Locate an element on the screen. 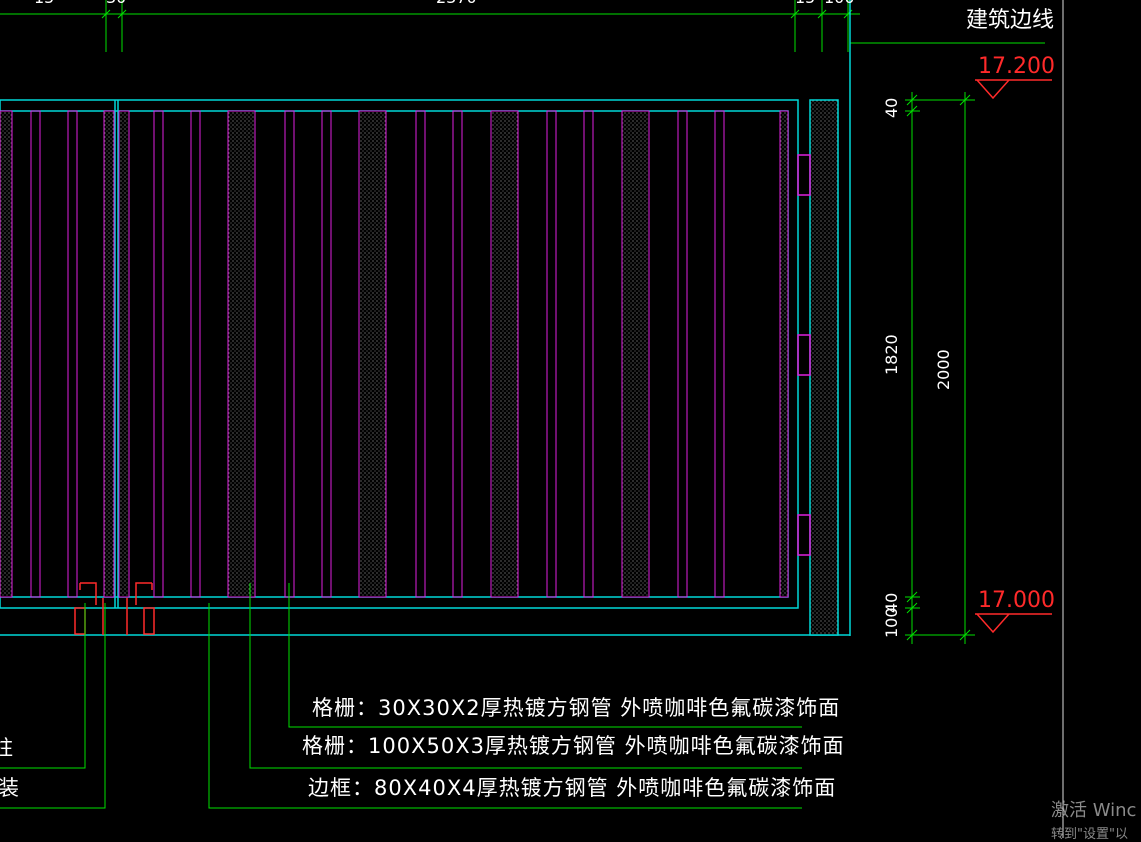 The width and height of the screenshot is (1141, 842). top-dim-4: 15 is located at coordinates (805, 3).